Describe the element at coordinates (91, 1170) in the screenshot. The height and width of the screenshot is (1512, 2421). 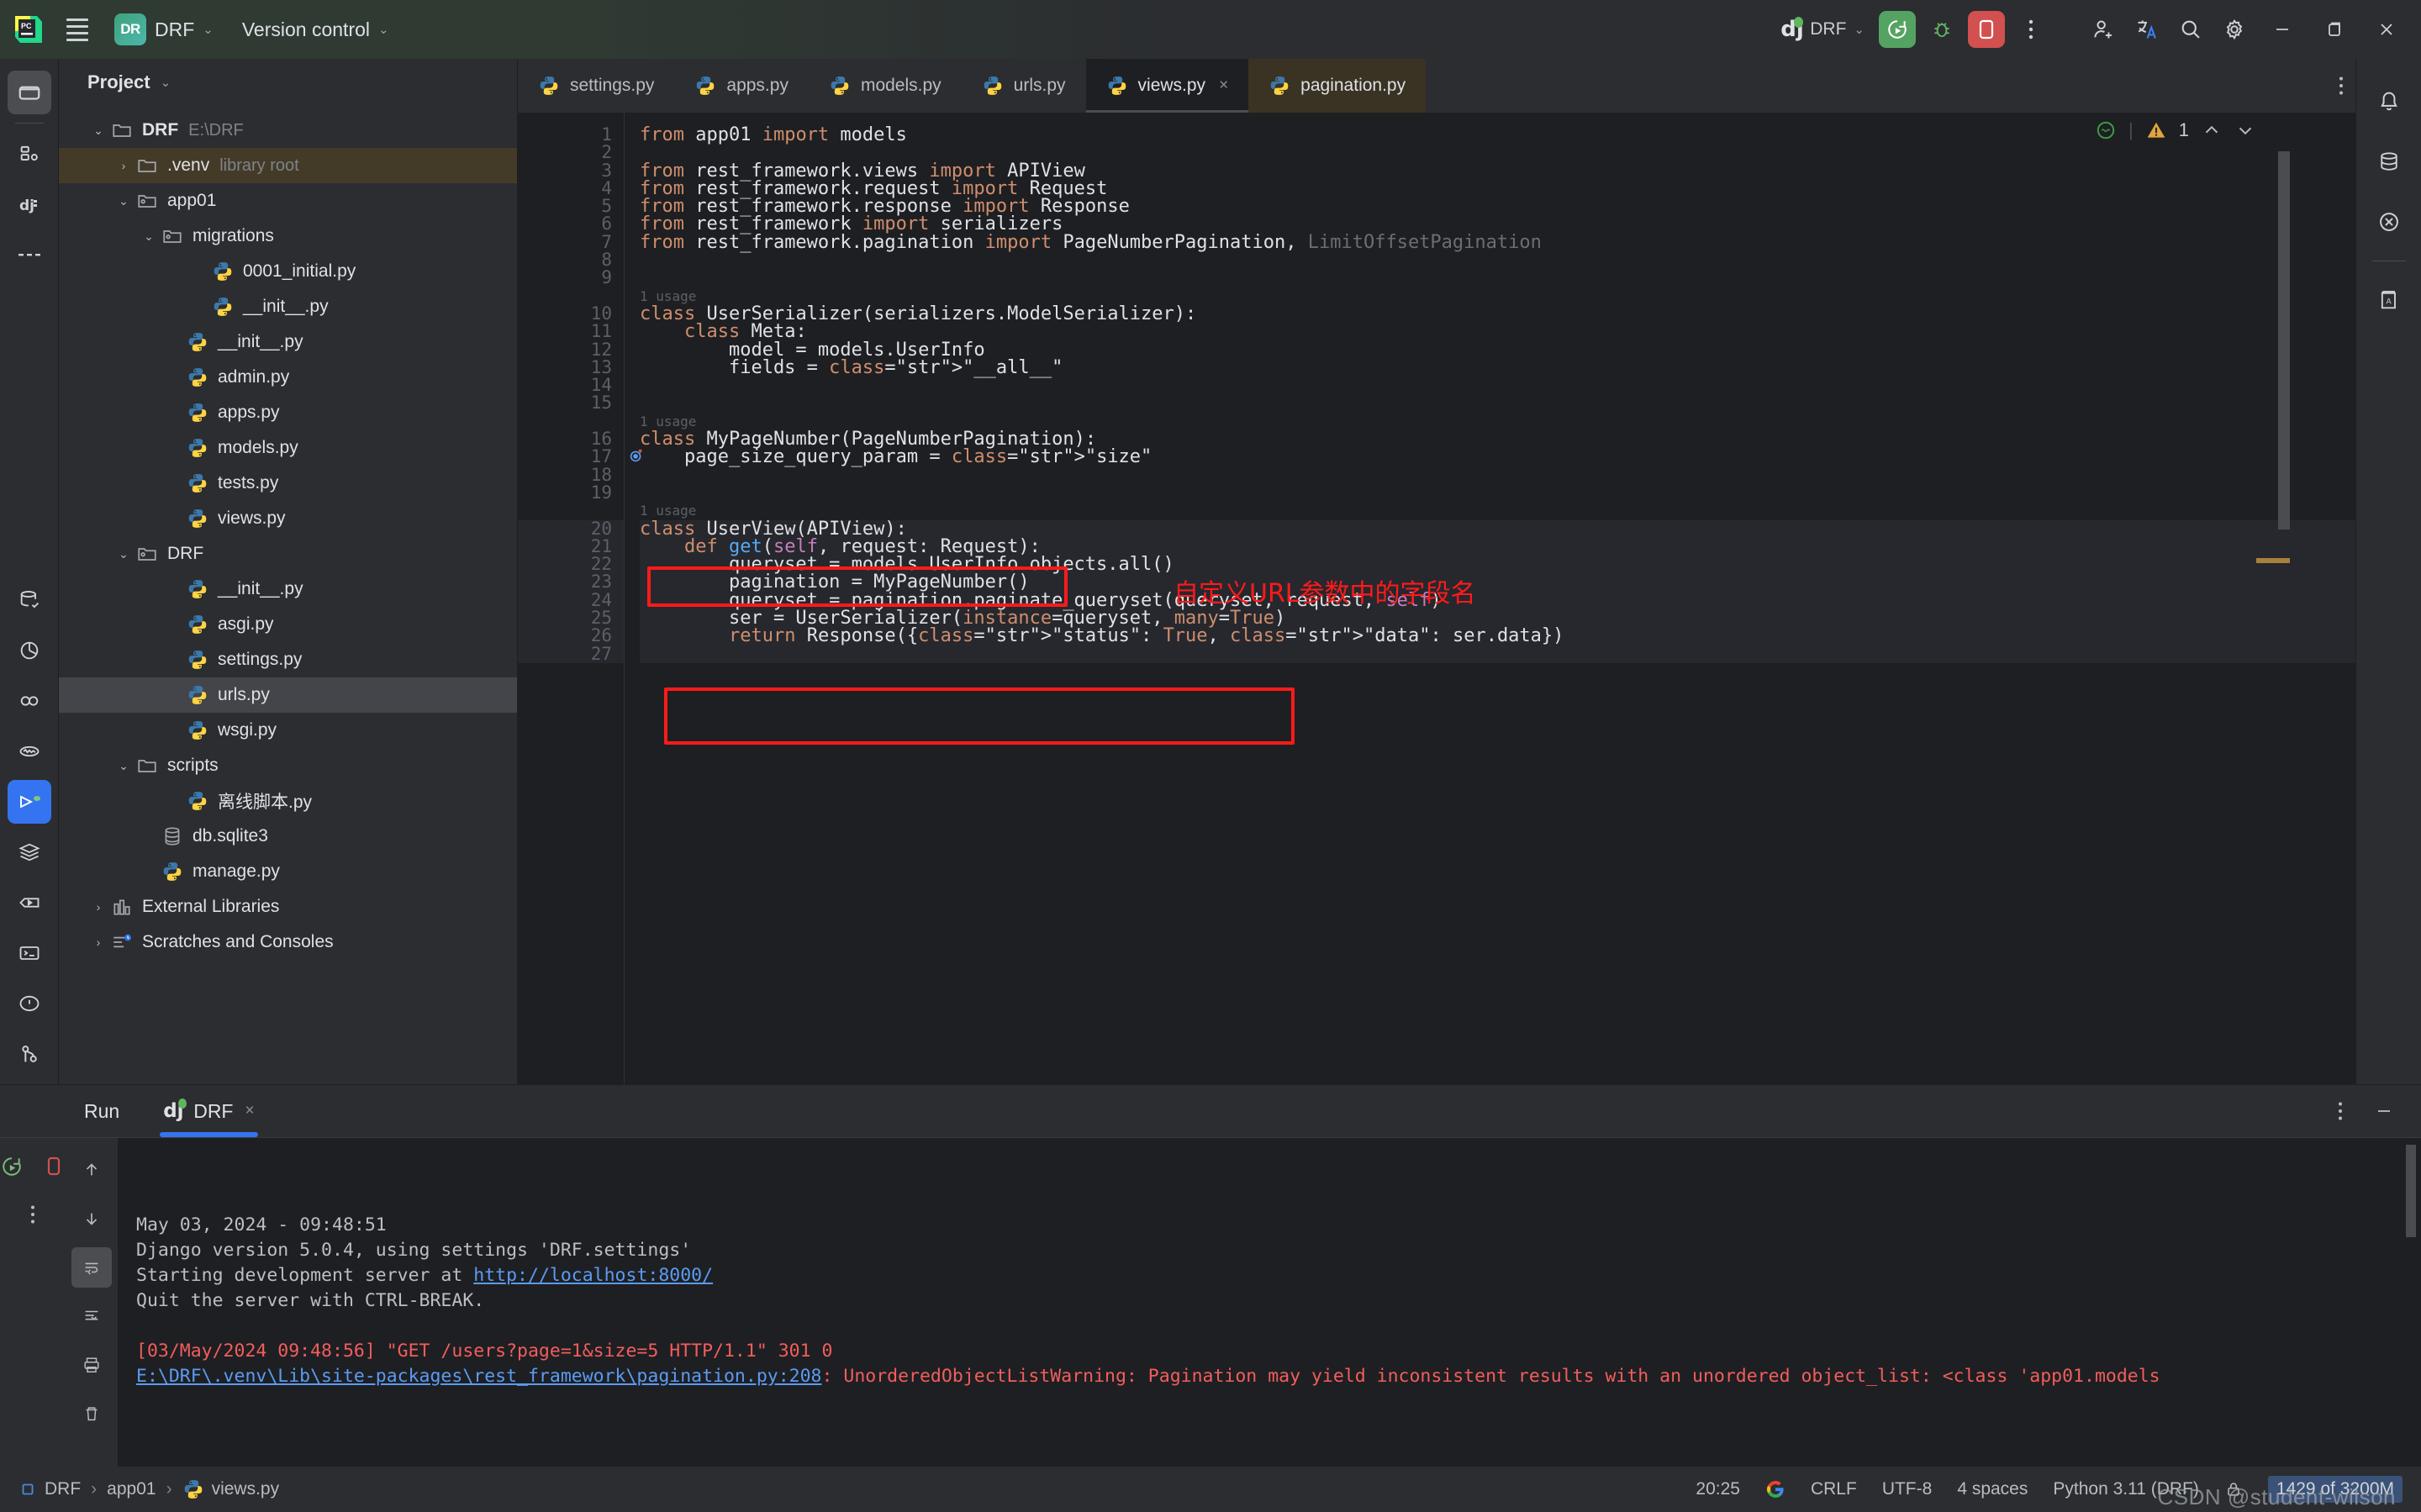
I see `scroll-up-icon` at that location.